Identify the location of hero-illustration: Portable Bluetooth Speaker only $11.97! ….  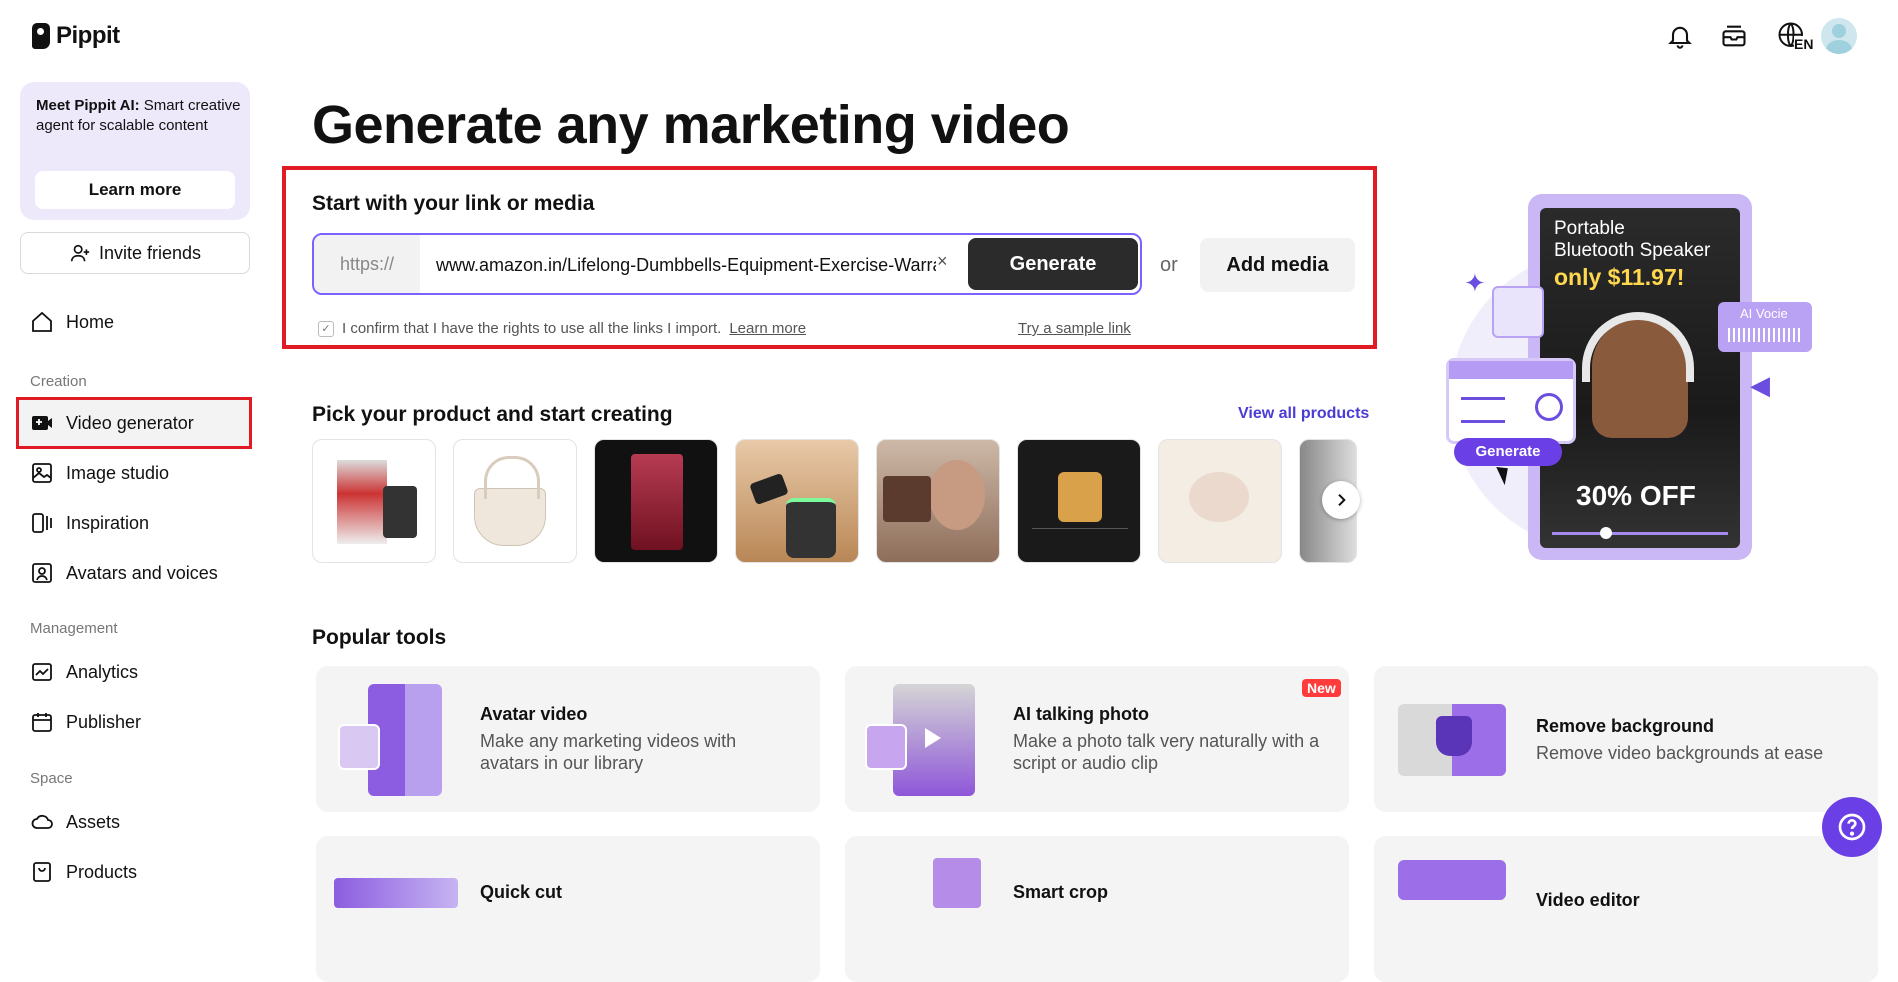
(1630, 380).